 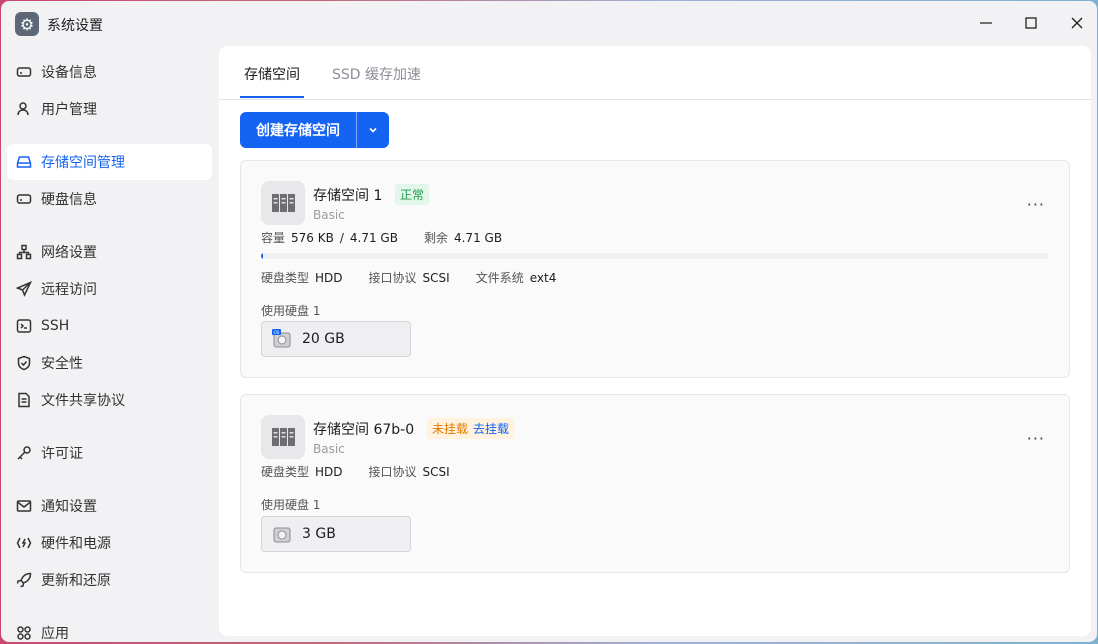 I want to click on close-button, so click(x=1077, y=23).